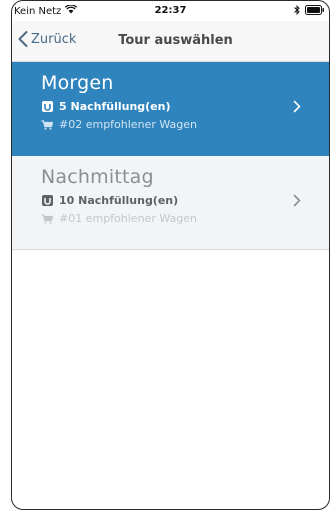  I want to click on refill-count: 5 Nachfüllung(en), so click(115, 106).